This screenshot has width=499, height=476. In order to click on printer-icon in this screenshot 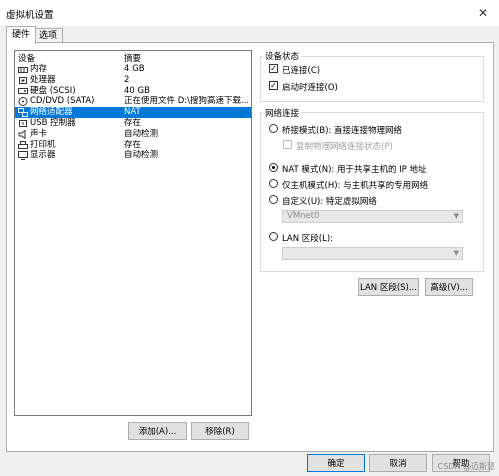, I will do `click(23, 145)`.